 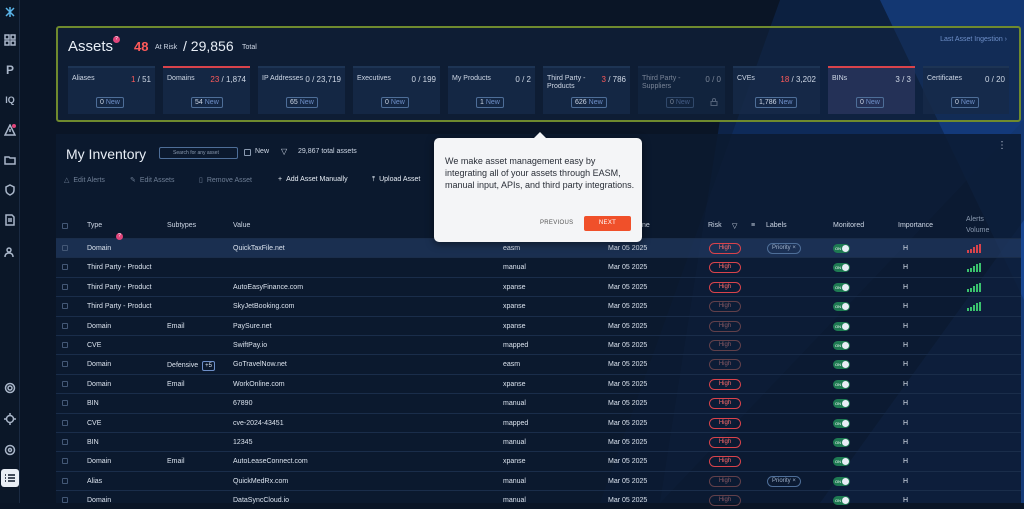 What do you see at coordinates (181, 225) in the screenshot?
I see `column-subtypes: Subtypes` at bounding box center [181, 225].